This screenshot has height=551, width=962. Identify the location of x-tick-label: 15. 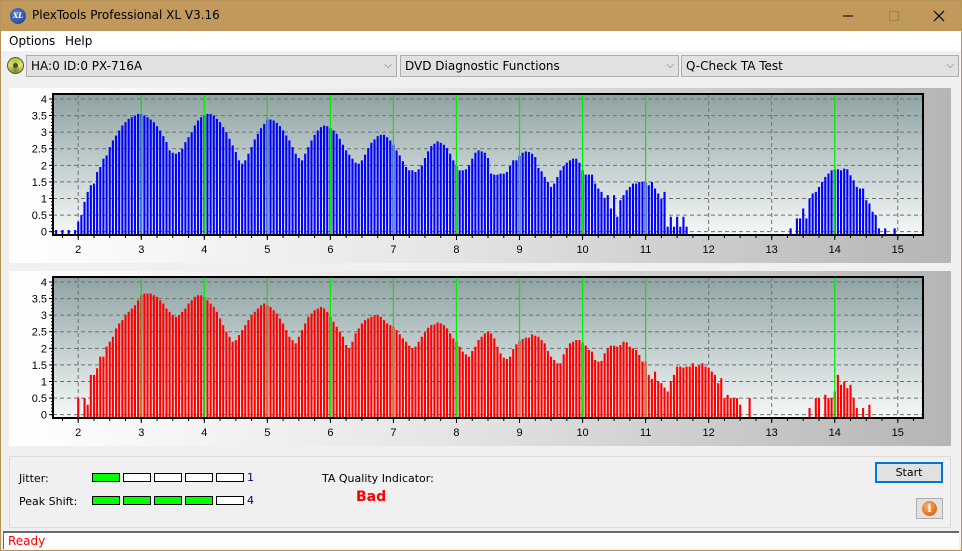
(898, 250).